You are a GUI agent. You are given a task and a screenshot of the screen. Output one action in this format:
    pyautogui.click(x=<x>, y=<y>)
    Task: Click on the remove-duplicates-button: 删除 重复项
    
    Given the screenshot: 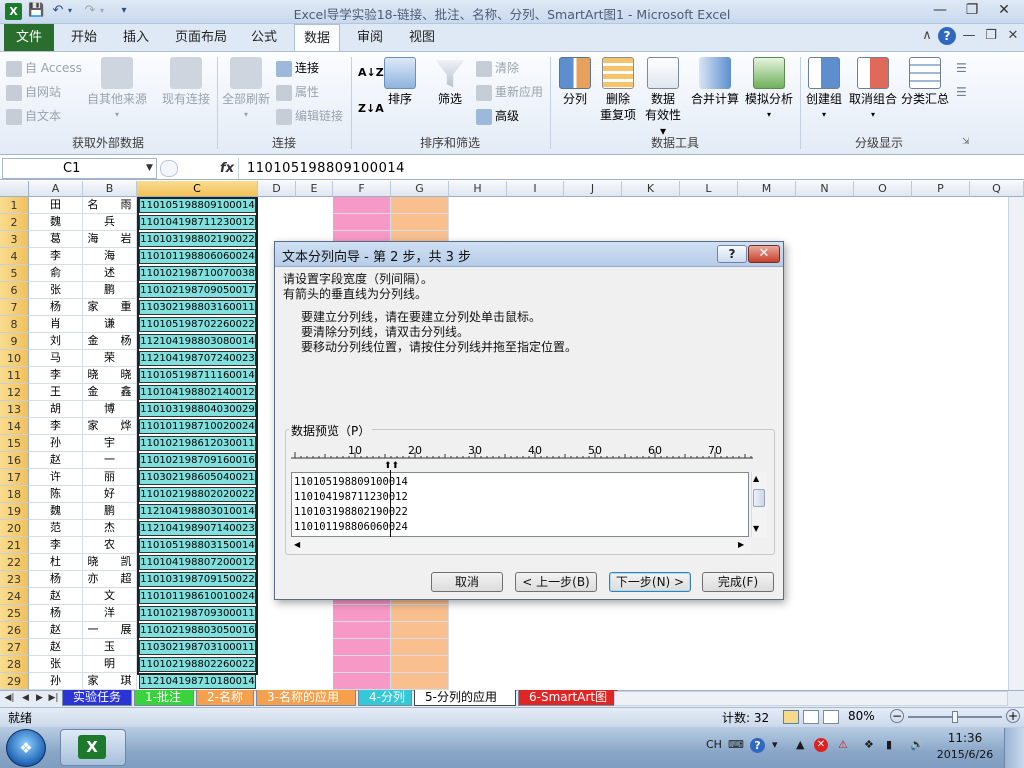 What is the action you would take?
    pyautogui.click(x=618, y=90)
    